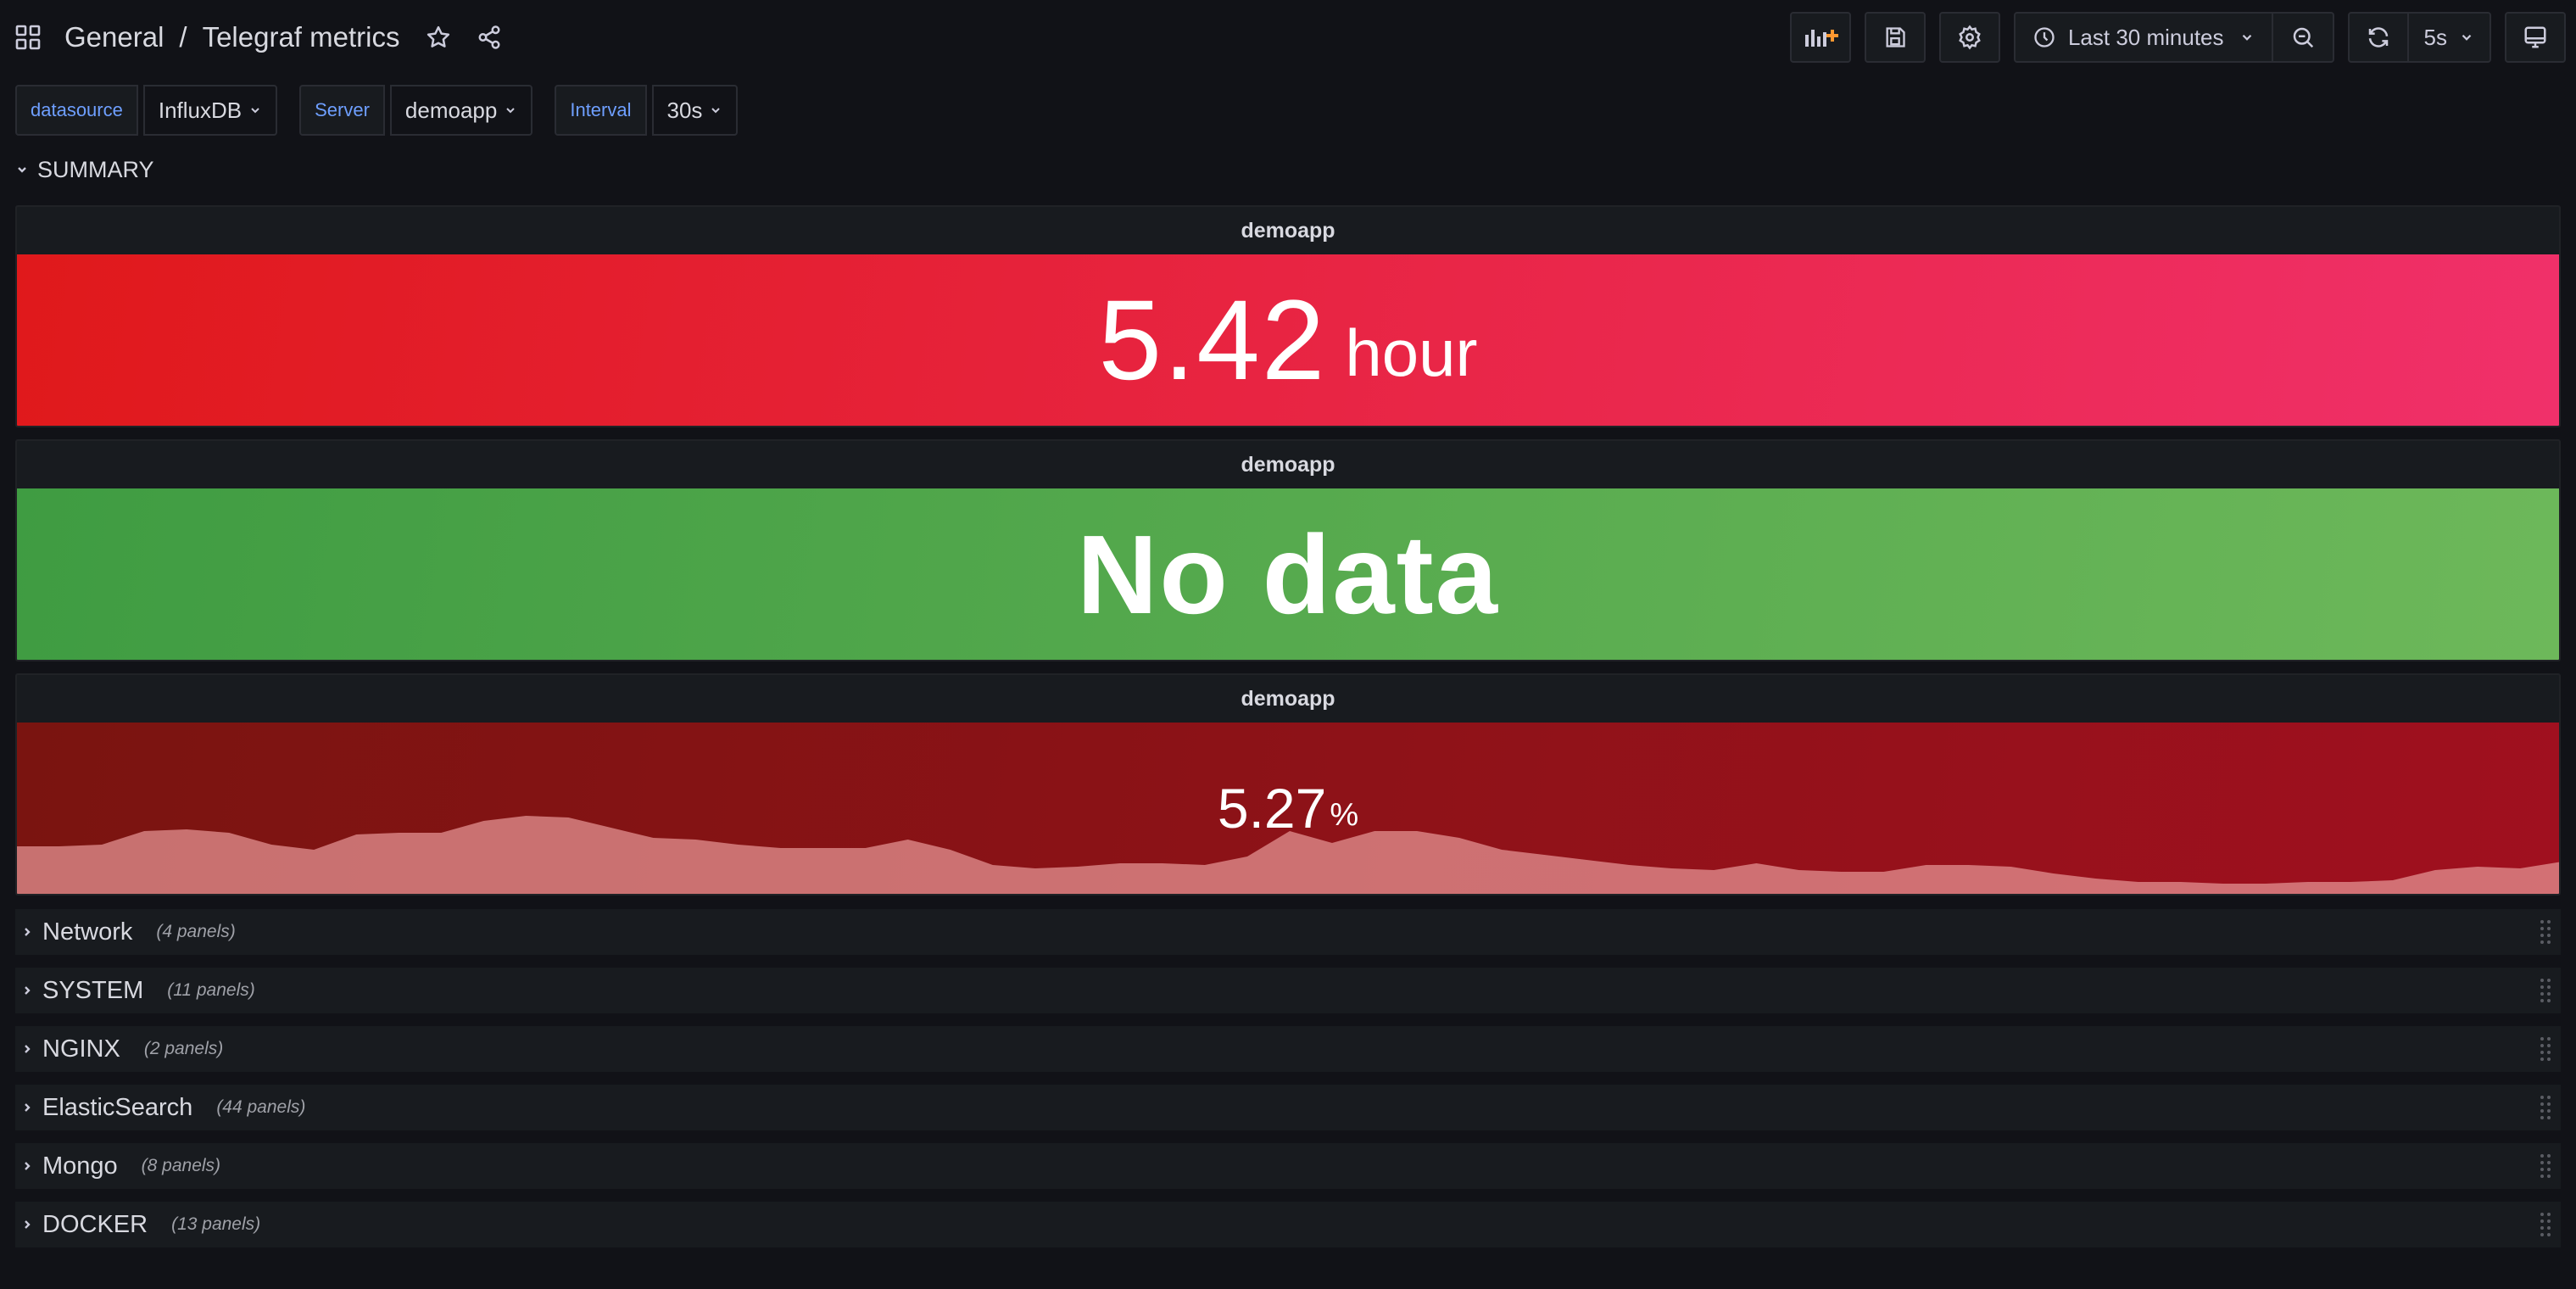 The width and height of the screenshot is (2576, 1289). What do you see at coordinates (216, 1224) in the screenshot?
I see `row-panel-count: (13 panels)` at bounding box center [216, 1224].